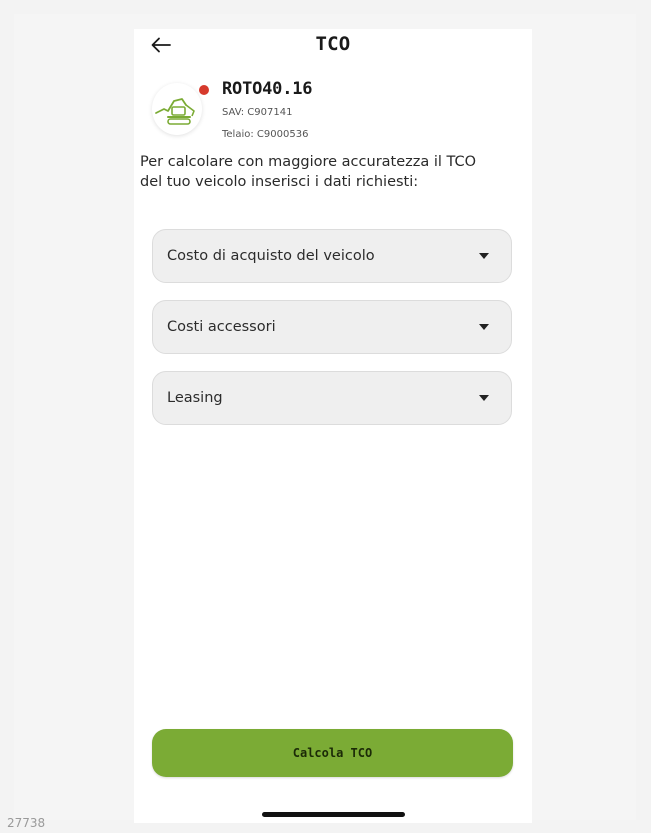  Describe the element at coordinates (267, 89) in the screenshot. I see `vehicle-model: ROTO40.16` at that location.